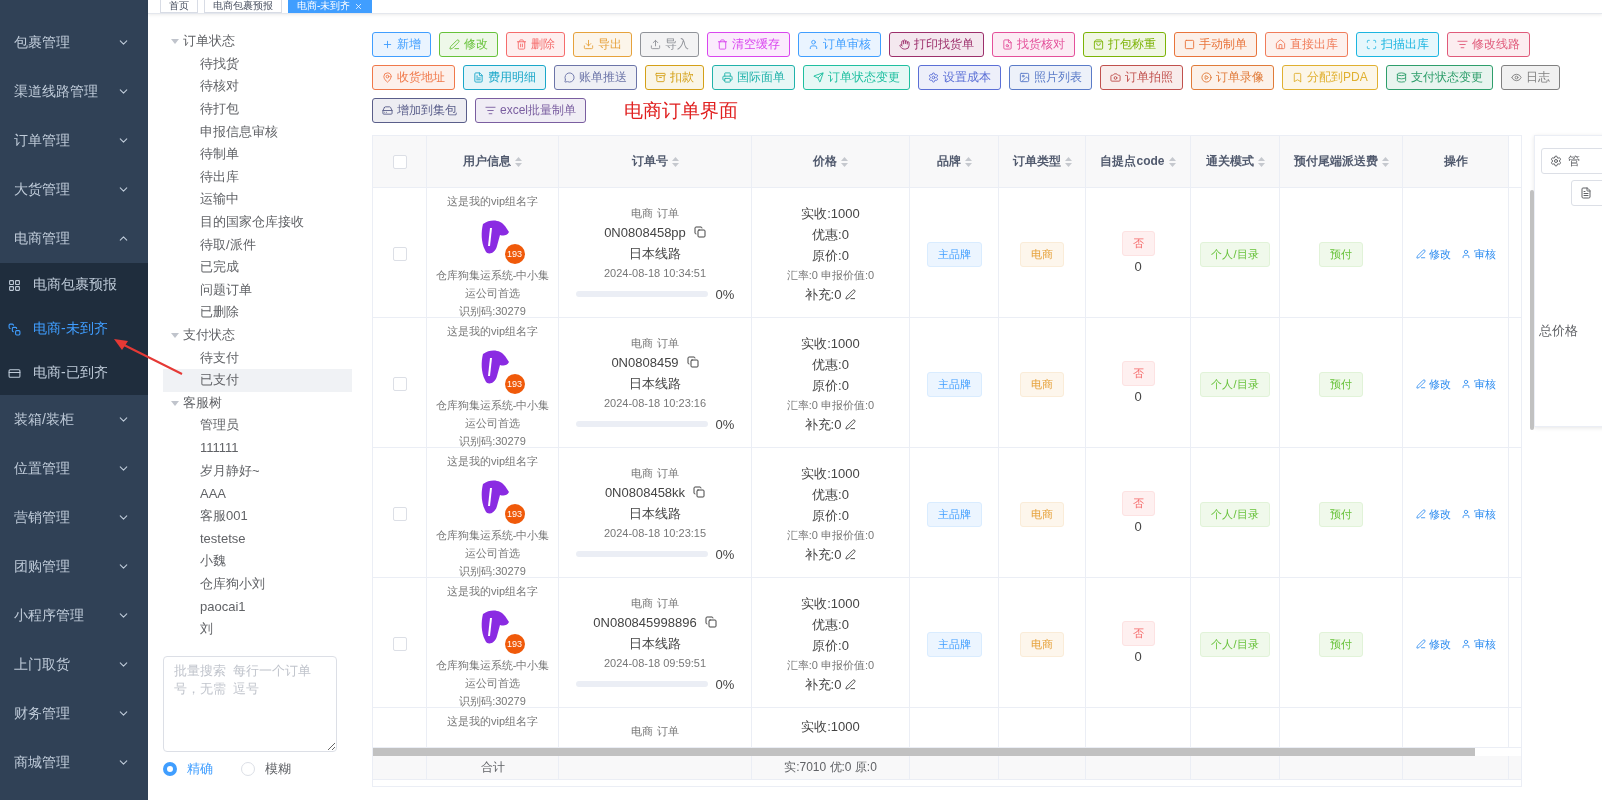  What do you see at coordinates (530, 110) in the screenshot?
I see `toolbar-button: excel批量制单` at bounding box center [530, 110].